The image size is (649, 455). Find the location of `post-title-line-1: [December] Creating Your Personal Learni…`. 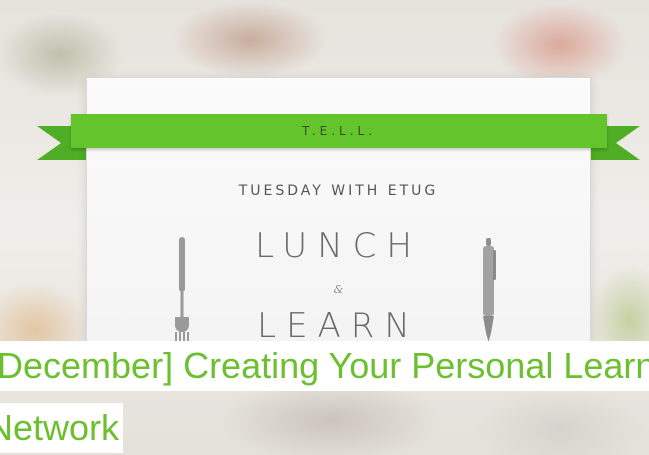

post-title-line-1: [December] Creating Your Personal Learni… is located at coordinates (324, 366).